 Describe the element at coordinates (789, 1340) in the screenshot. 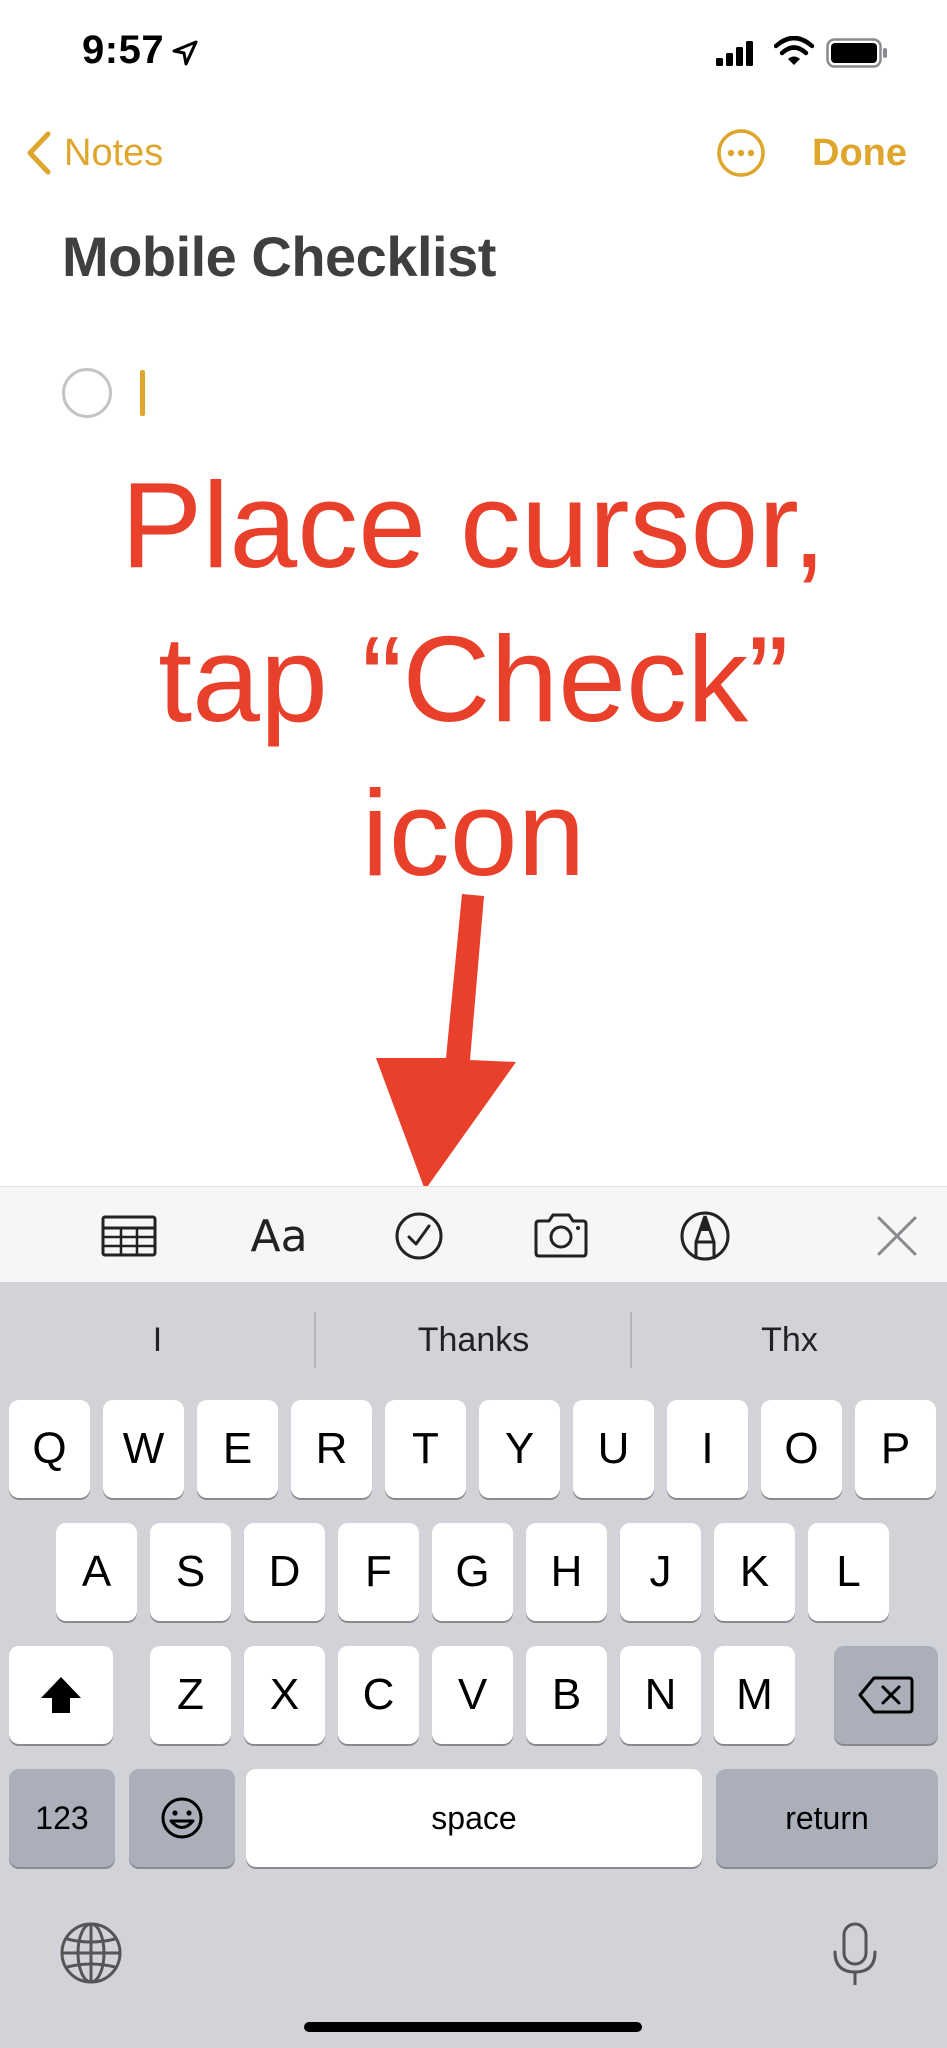

I see `suggestion-item: Thx` at that location.